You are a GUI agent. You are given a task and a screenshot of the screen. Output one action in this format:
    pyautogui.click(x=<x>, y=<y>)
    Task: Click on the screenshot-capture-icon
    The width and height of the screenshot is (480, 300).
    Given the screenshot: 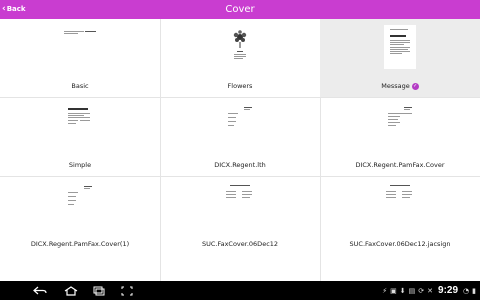 What is the action you would take?
    pyautogui.click(x=127, y=290)
    